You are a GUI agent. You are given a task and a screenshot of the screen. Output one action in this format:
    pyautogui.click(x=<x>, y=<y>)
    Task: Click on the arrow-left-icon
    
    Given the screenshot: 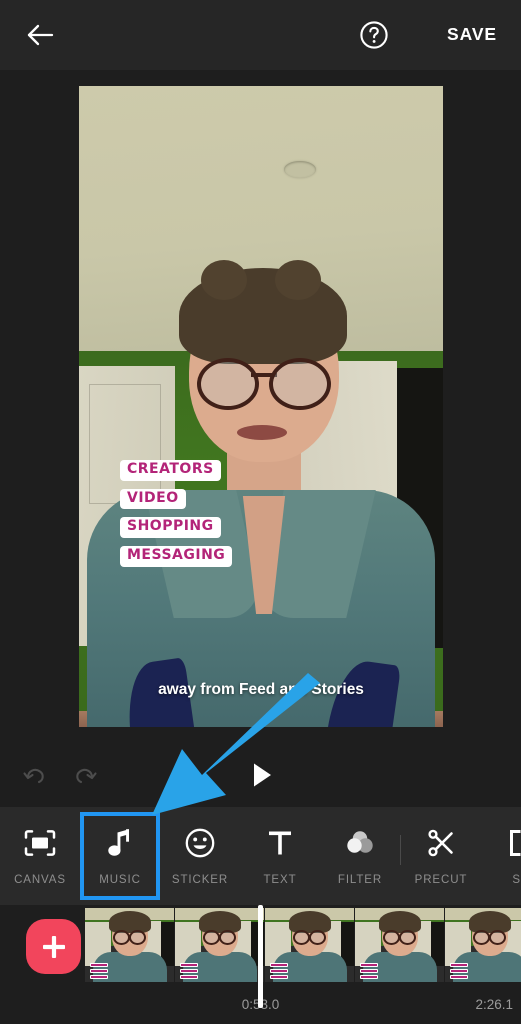 What is the action you would take?
    pyautogui.click(x=40, y=35)
    